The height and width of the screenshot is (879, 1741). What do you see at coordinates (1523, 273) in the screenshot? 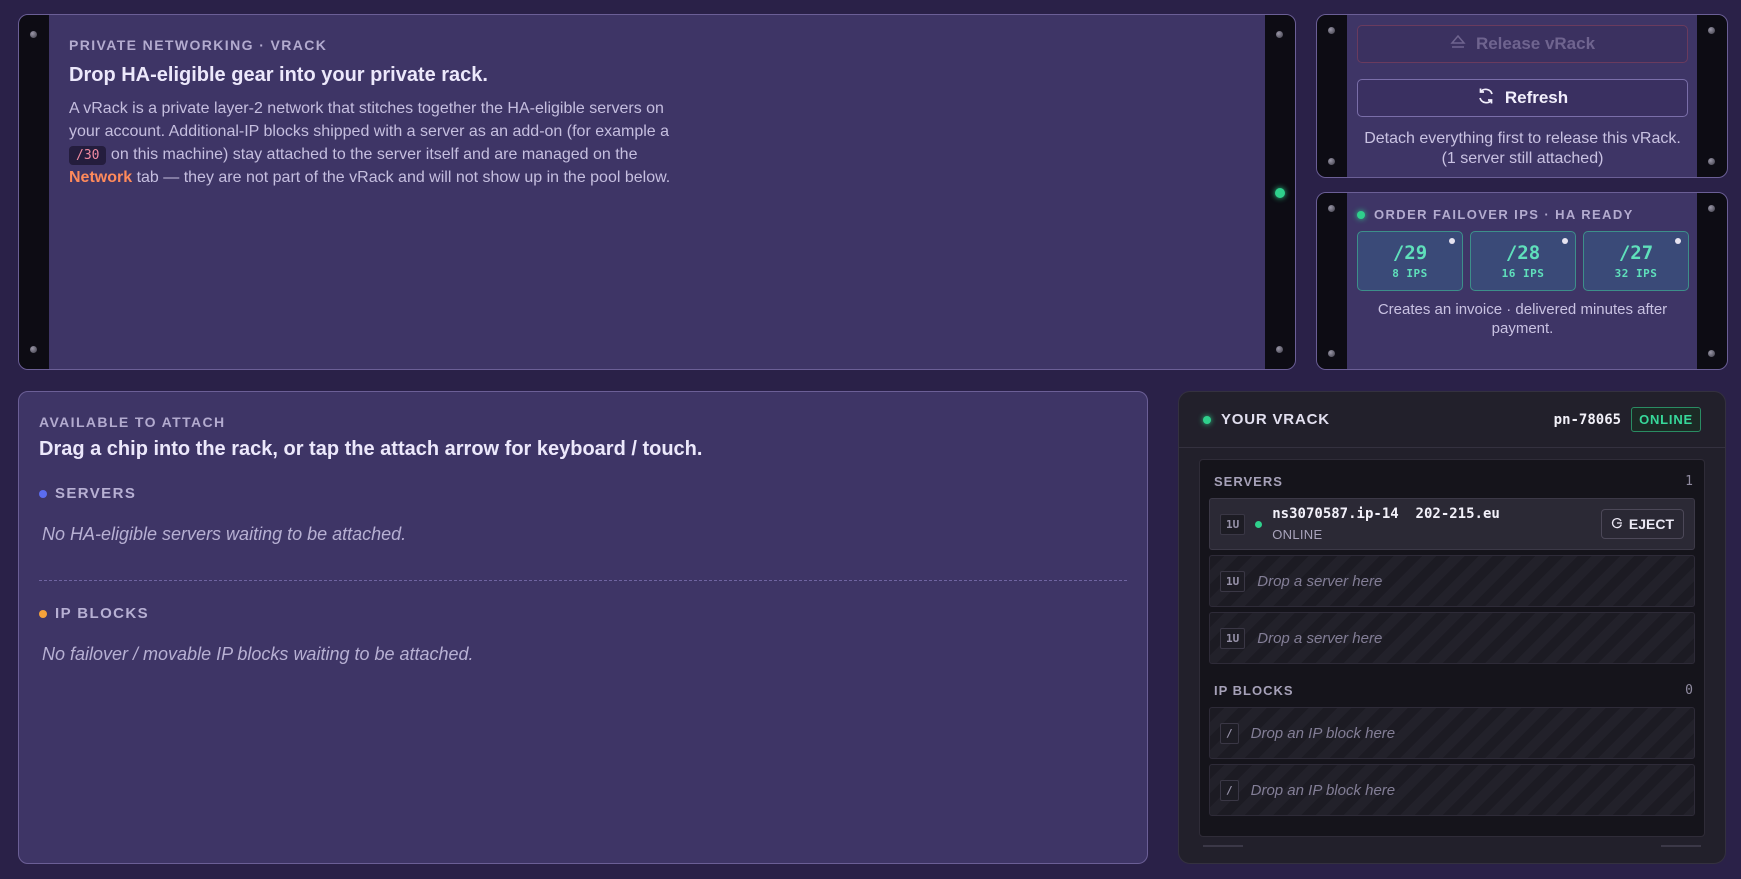
I see `option-ips: 16 IPS` at bounding box center [1523, 273].